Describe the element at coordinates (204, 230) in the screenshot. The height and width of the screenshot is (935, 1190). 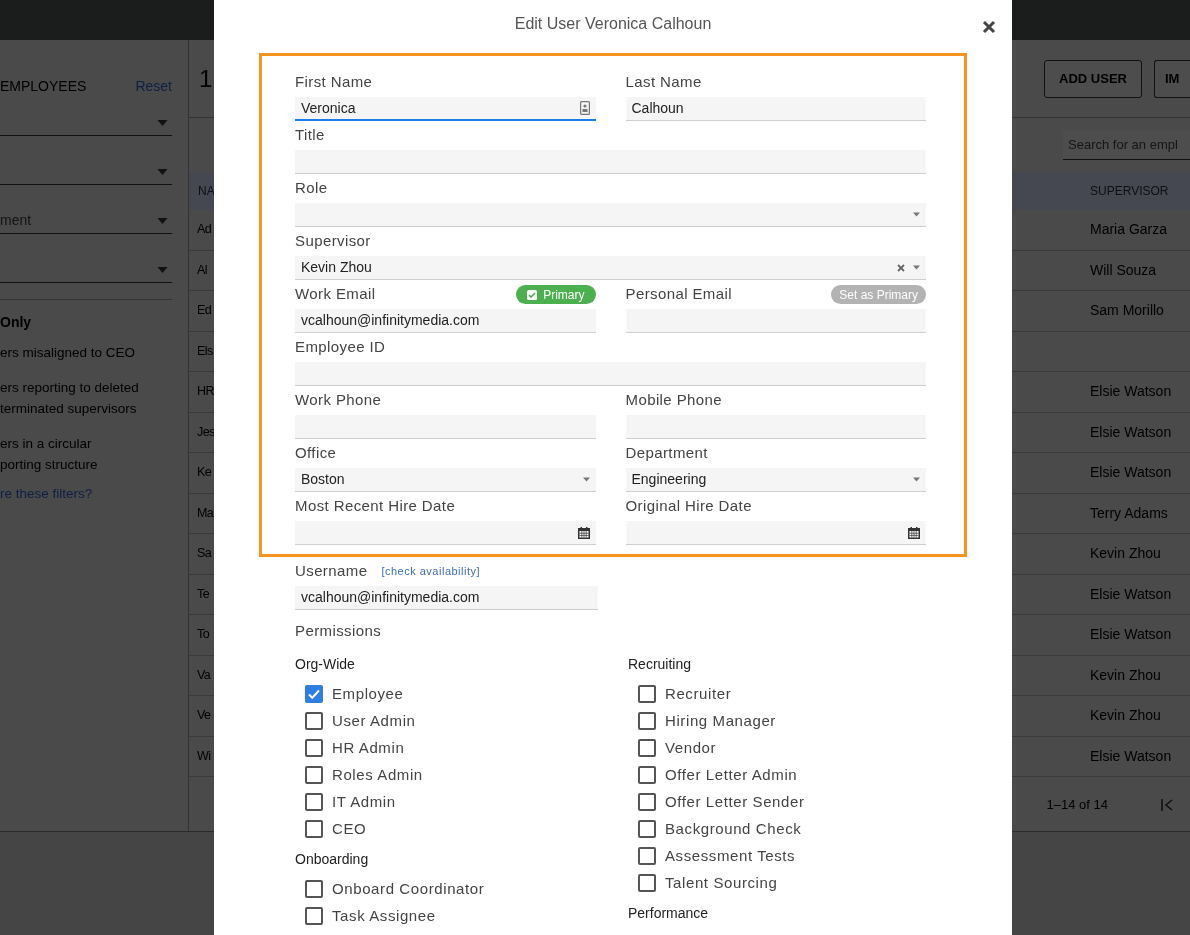
I see `table-cell-text: Ad` at that location.